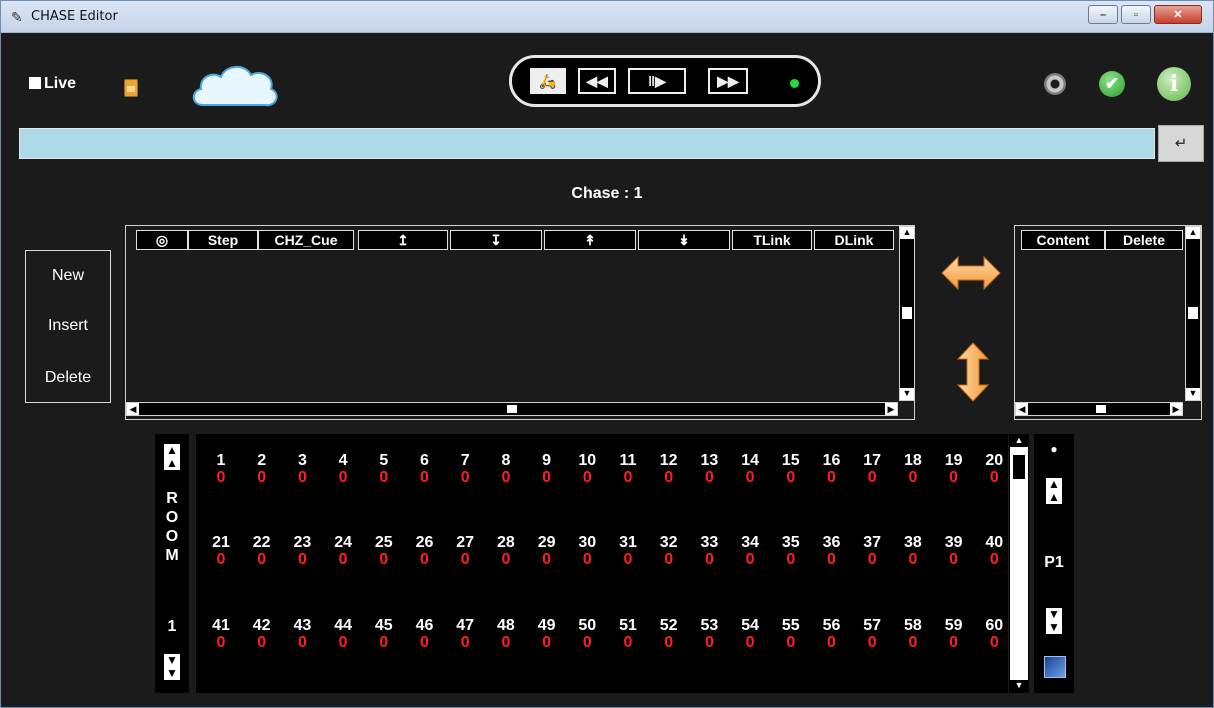 Image resolution: width=1214 pixels, height=708 pixels. What do you see at coordinates (548, 81) in the screenshot?
I see `scooter-button: 🛵` at bounding box center [548, 81].